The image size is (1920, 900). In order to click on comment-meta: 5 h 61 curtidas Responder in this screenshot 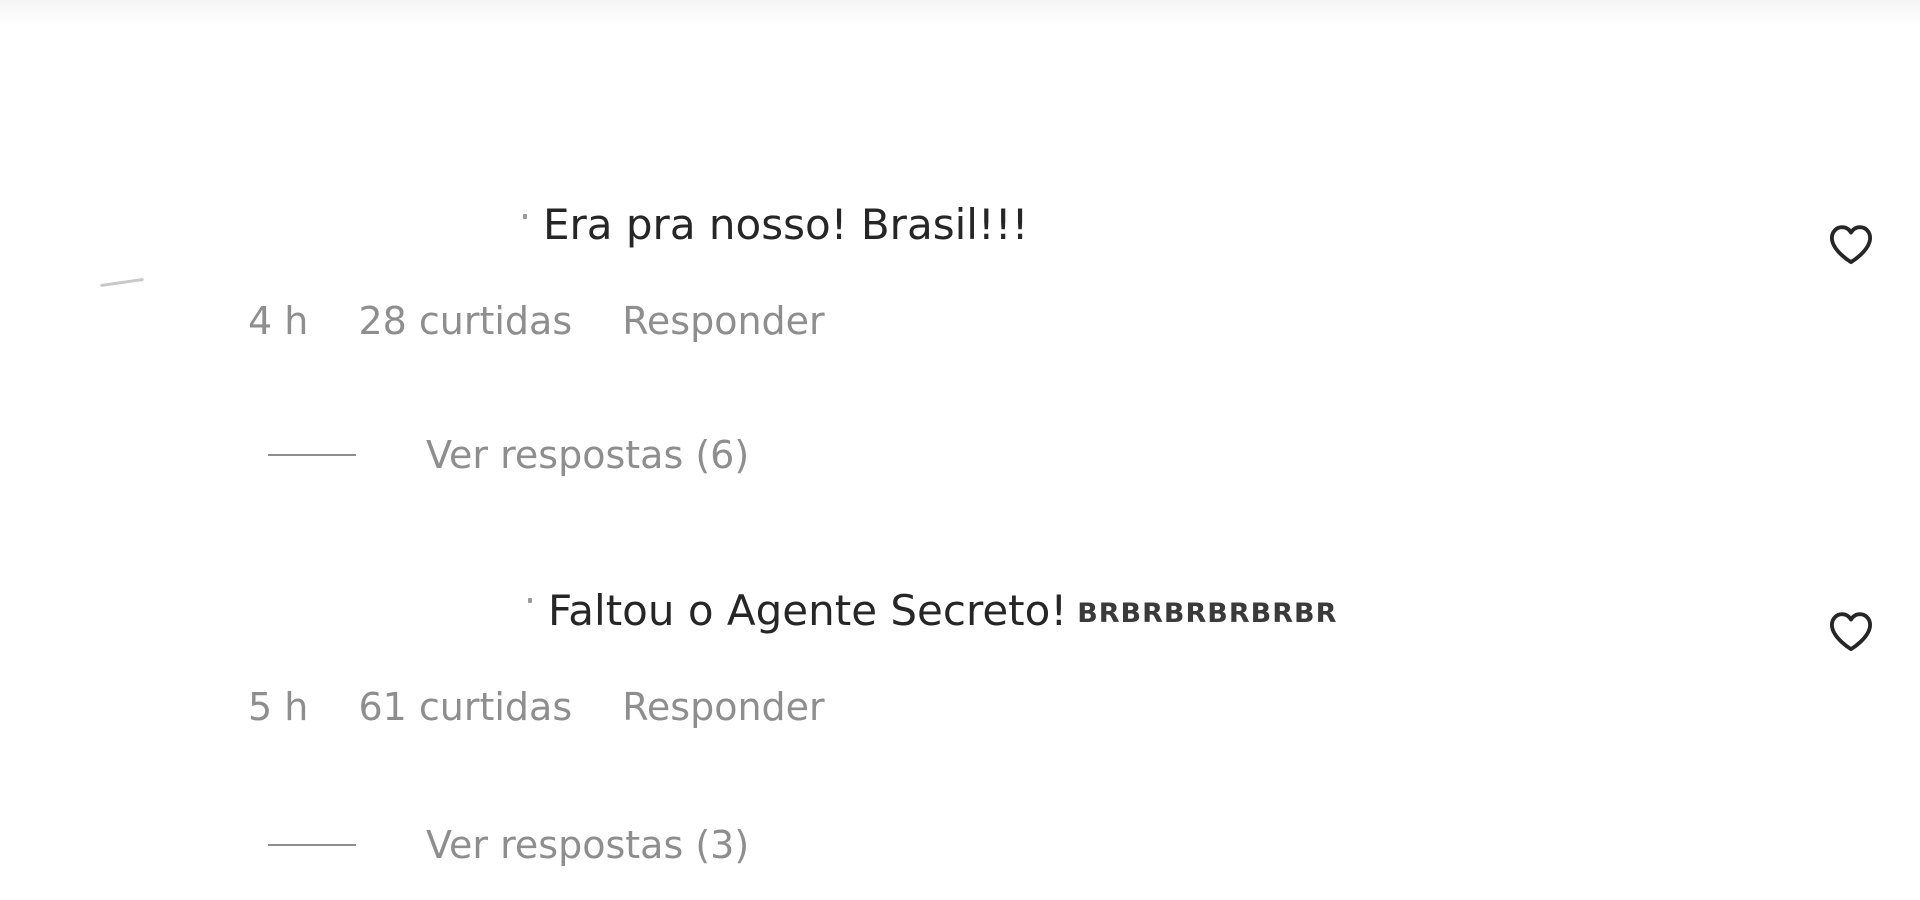, I will do `click(536, 707)`.